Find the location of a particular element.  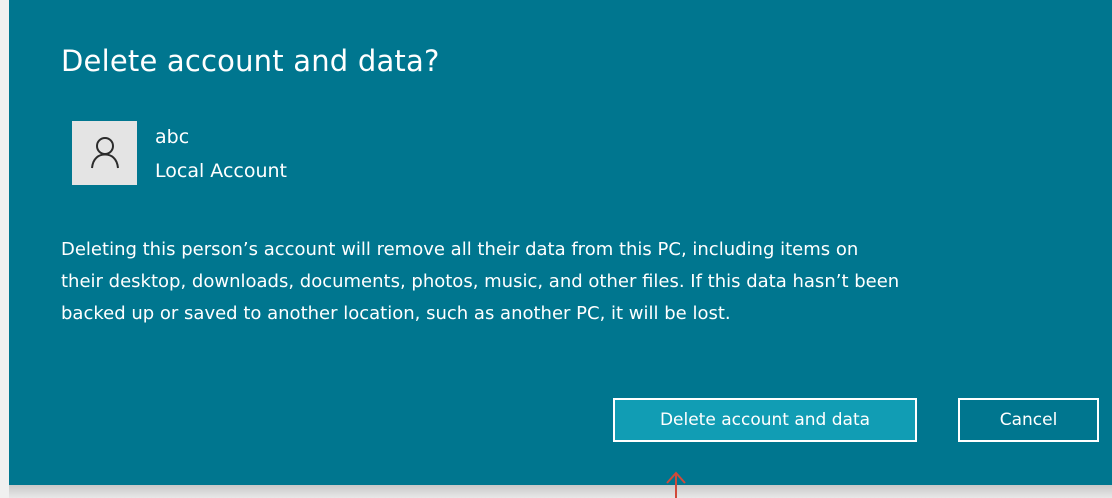

dialog-shadow is located at coordinates (560, 491).